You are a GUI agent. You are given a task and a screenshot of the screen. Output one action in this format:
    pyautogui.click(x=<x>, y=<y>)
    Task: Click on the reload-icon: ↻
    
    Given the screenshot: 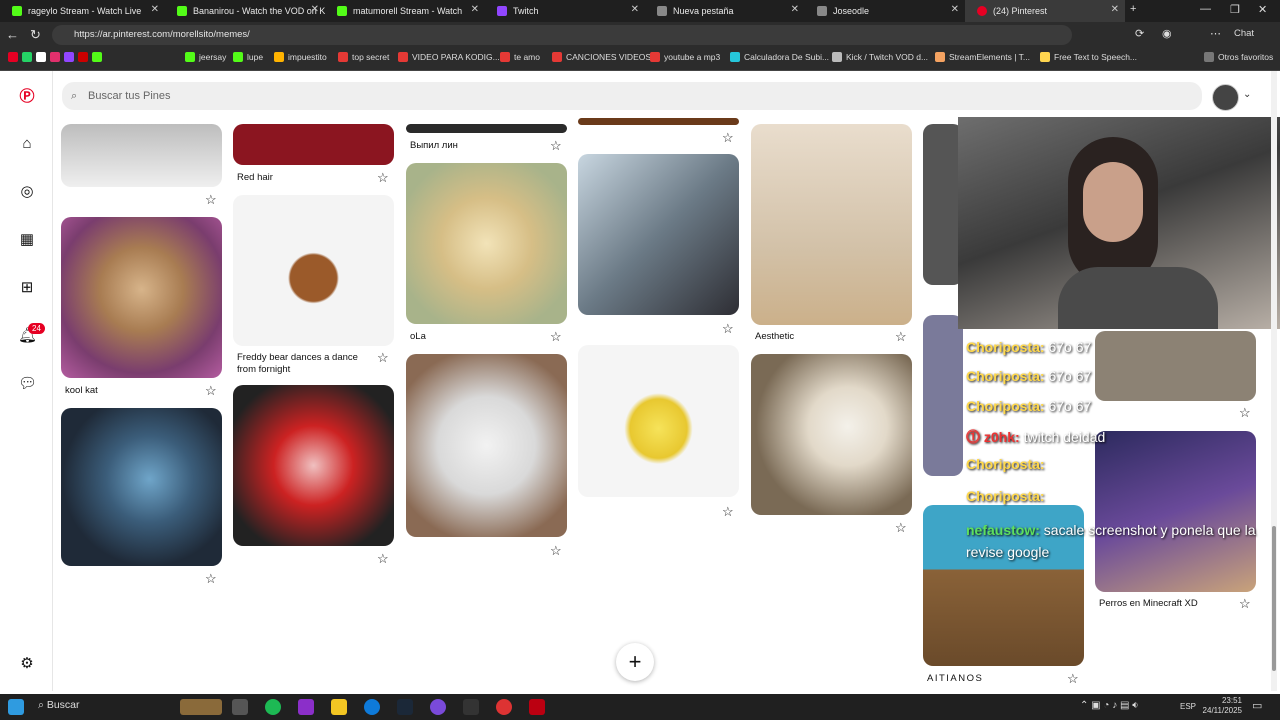 What is the action you would take?
    pyautogui.click(x=35, y=35)
    